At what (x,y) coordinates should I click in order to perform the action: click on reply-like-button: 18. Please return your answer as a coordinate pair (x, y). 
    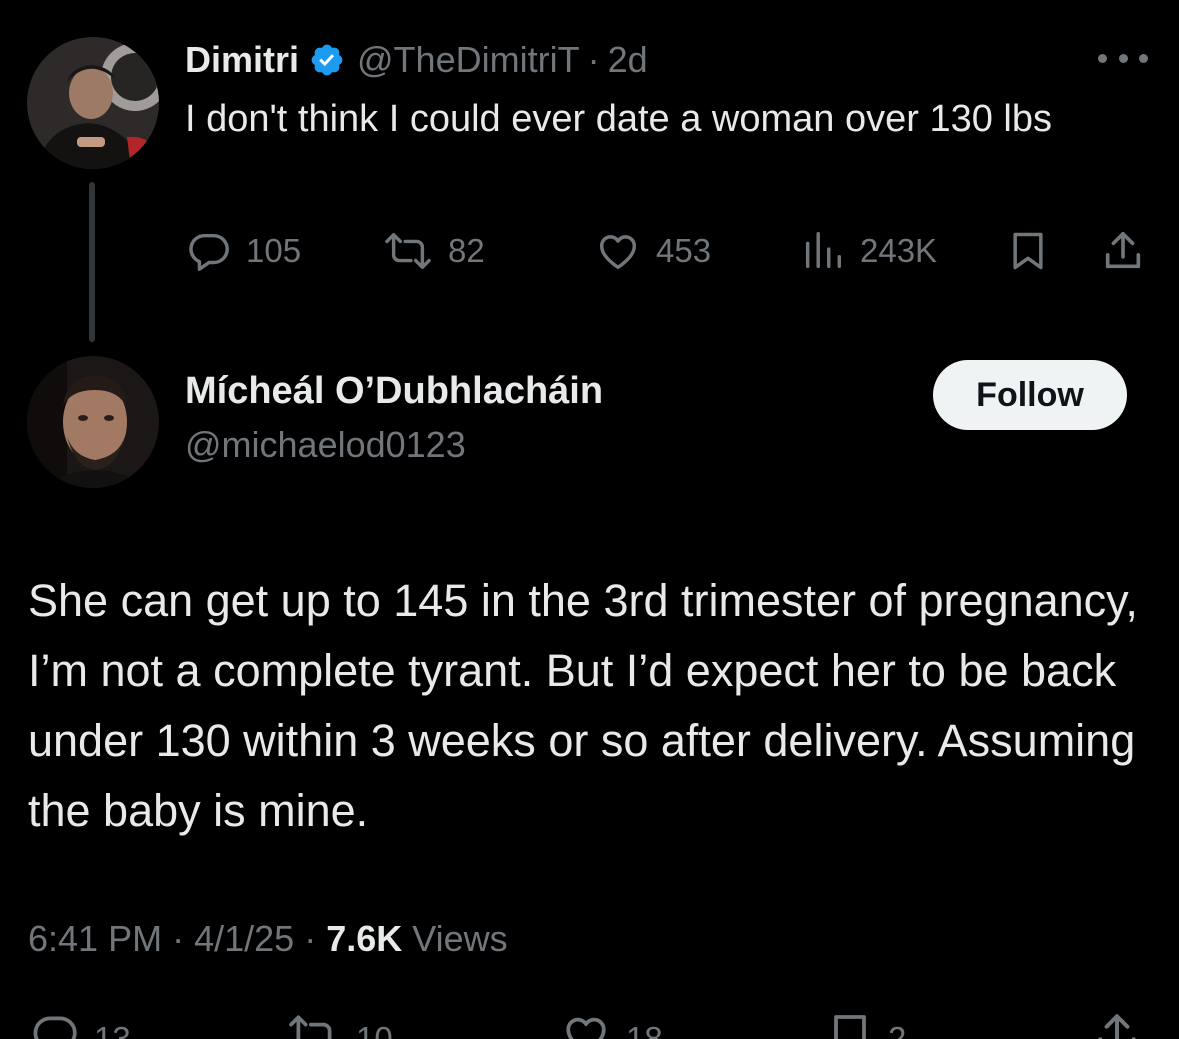
    Looking at the image, I should click on (611, 1026).